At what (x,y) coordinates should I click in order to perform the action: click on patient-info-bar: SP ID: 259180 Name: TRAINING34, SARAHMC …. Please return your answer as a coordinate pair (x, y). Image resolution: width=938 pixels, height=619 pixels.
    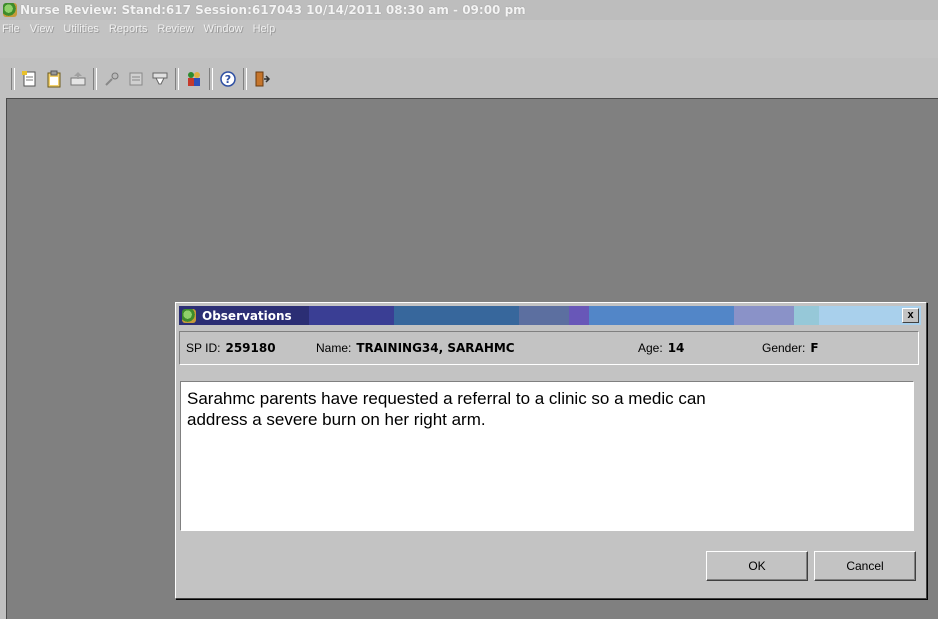
    Looking at the image, I should click on (549, 348).